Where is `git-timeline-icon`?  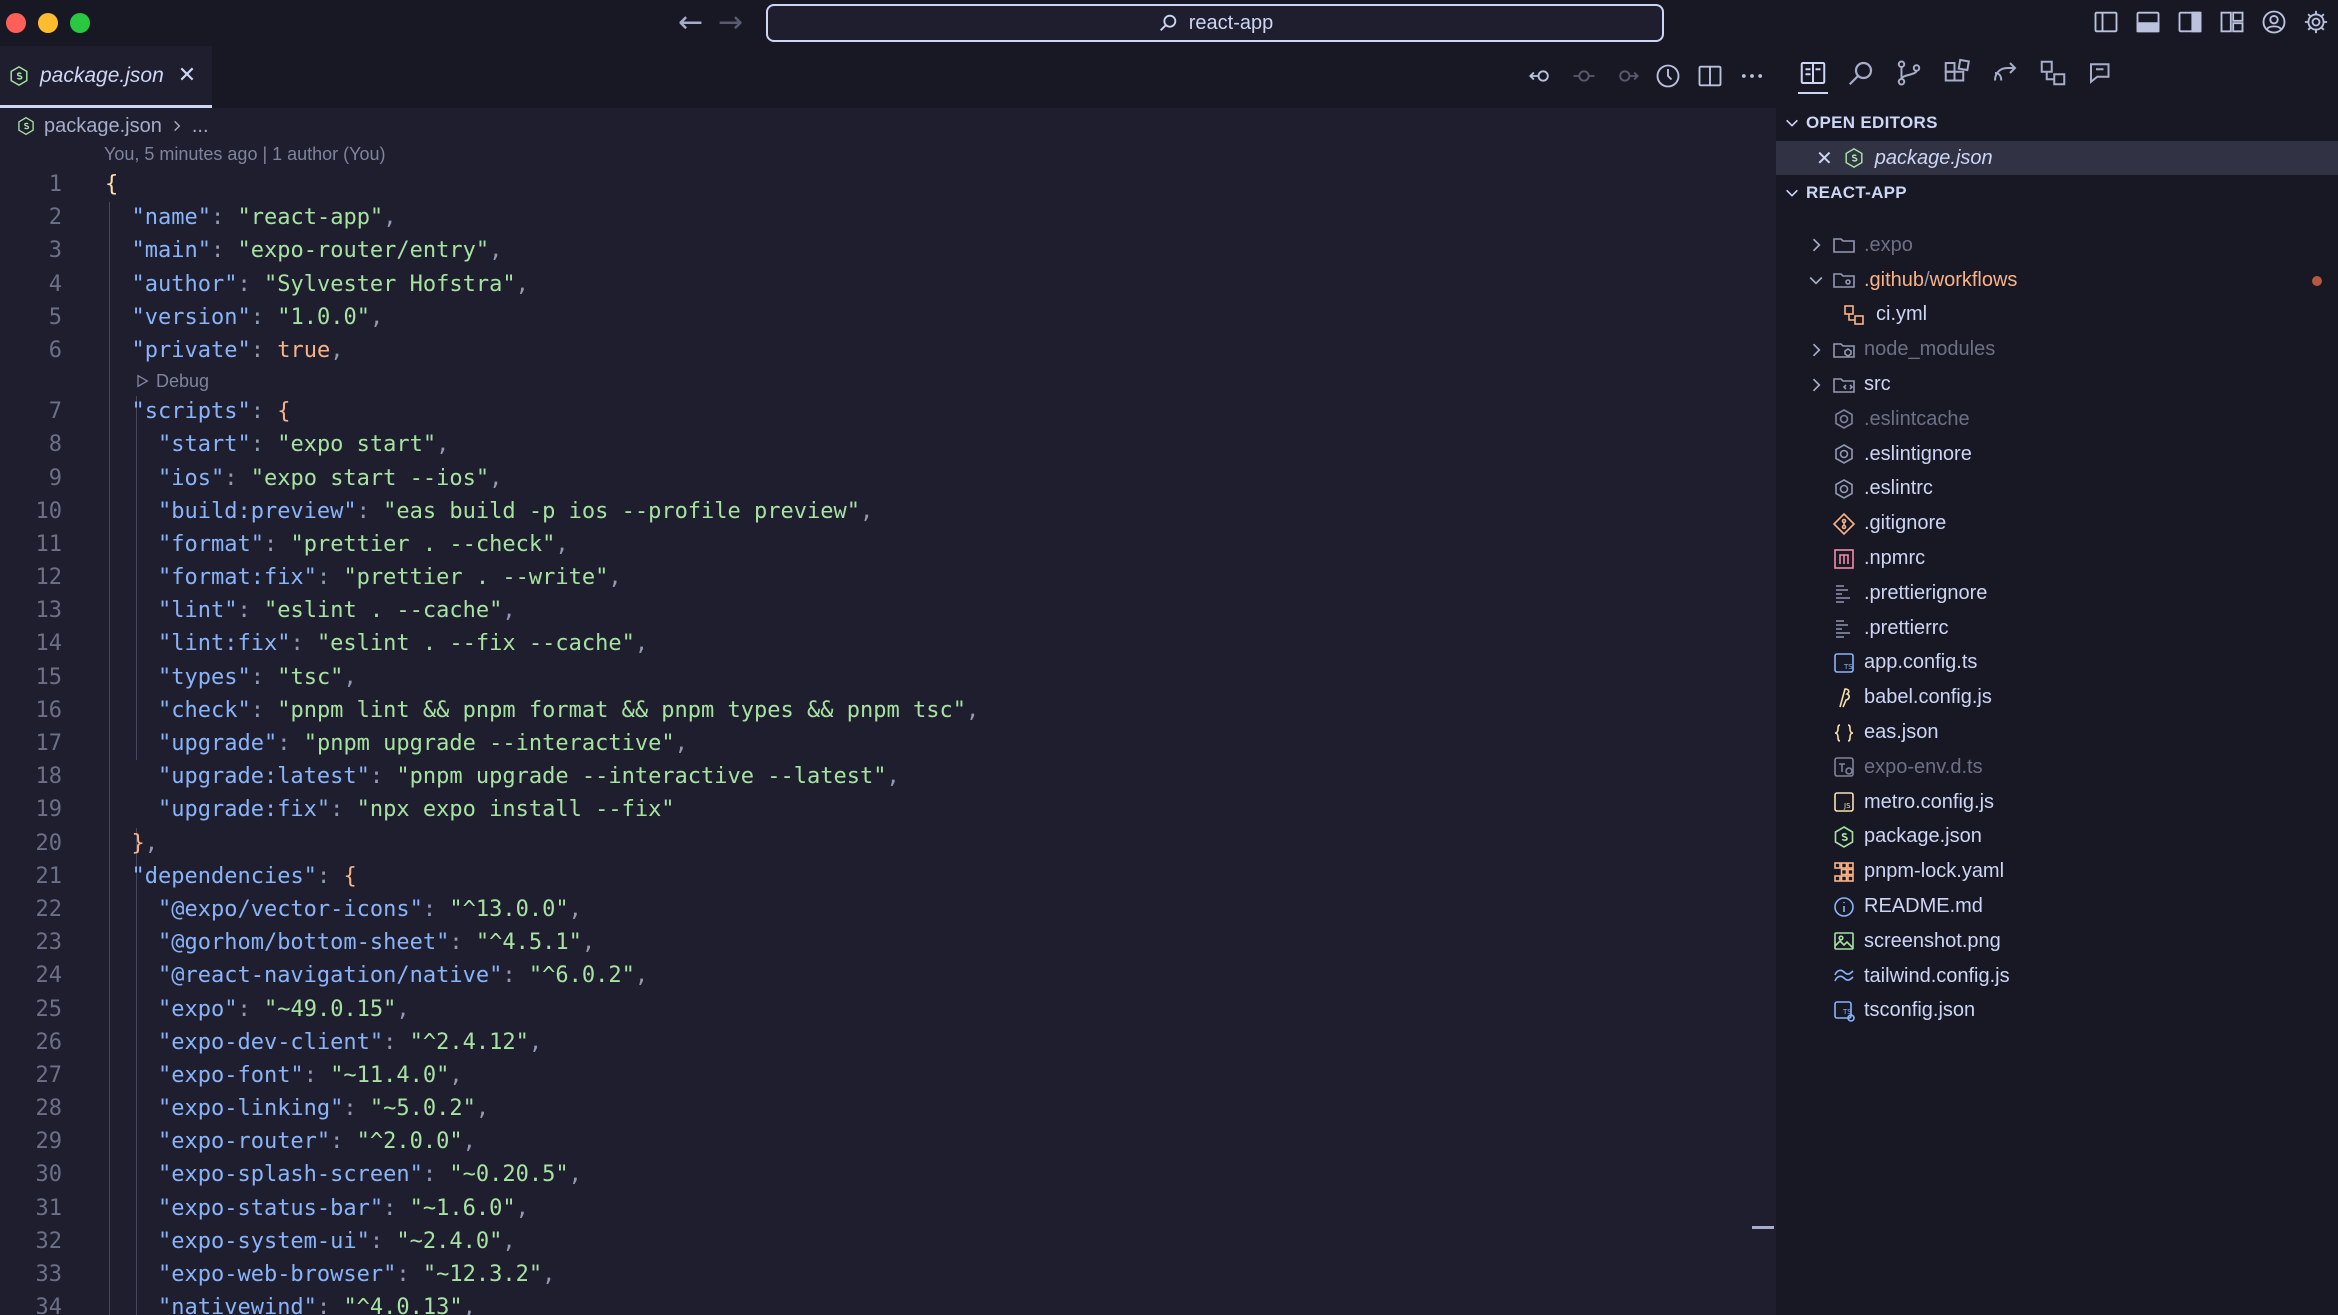
git-timeline-icon is located at coordinates (1668, 76).